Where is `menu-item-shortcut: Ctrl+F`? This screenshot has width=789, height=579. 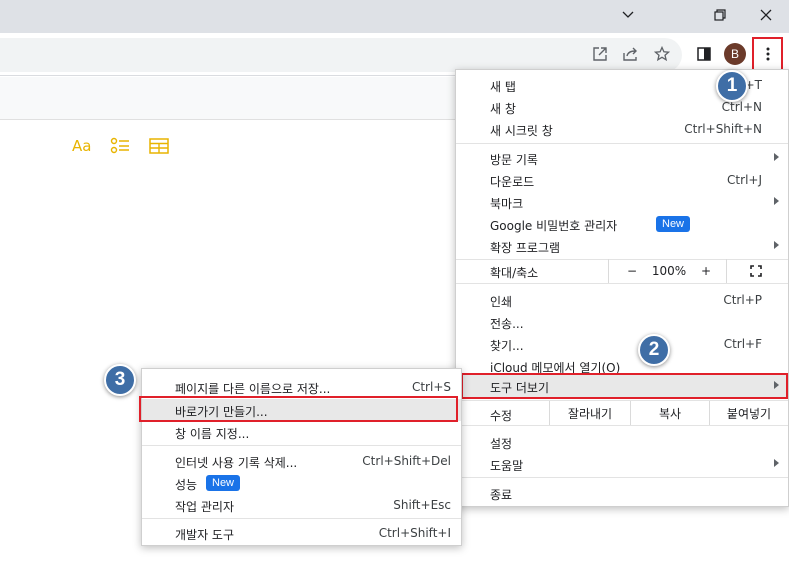
menu-item-shortcut: Ctrl+F is located at coordinates (742, 344).